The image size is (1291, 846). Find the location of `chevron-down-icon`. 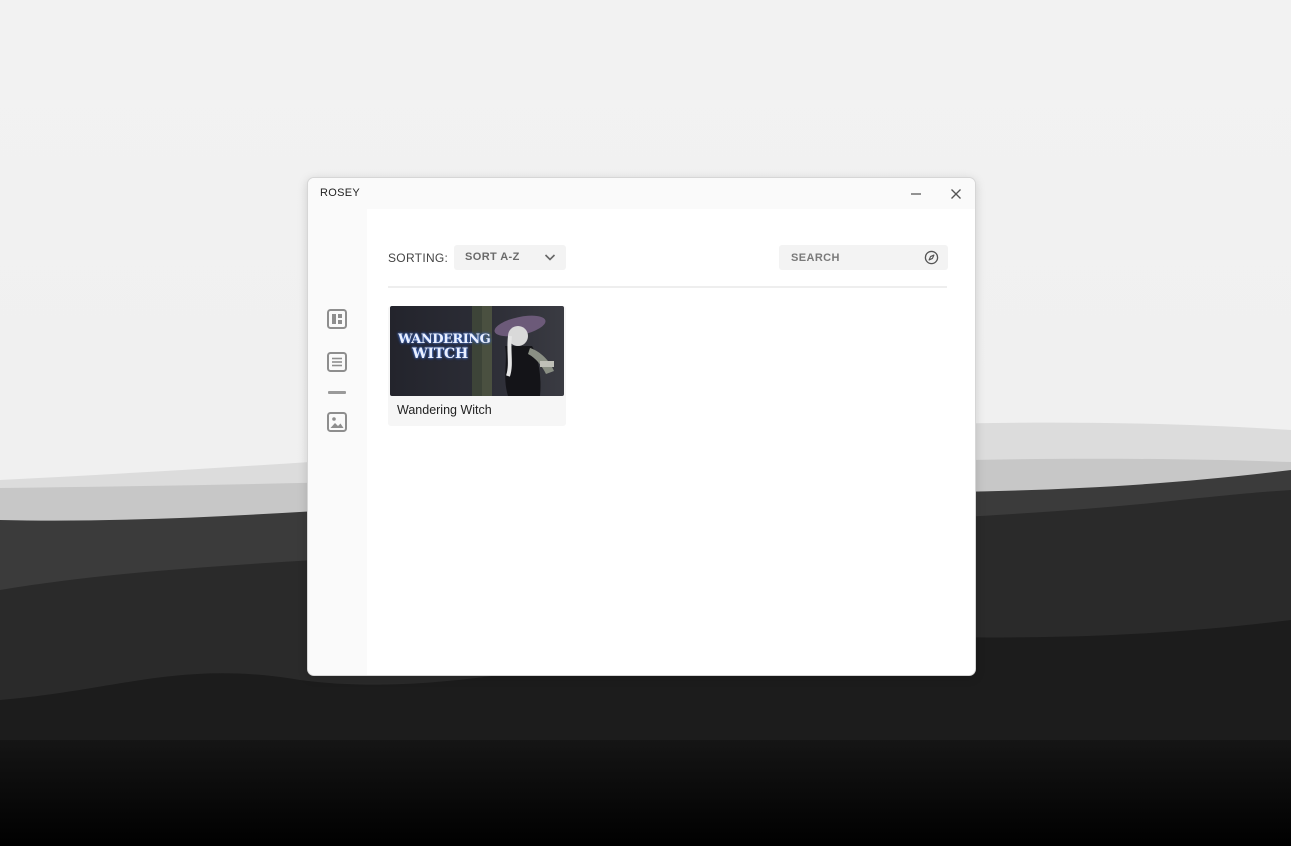

chevron-down-icon is located at coordinates (550, 257).